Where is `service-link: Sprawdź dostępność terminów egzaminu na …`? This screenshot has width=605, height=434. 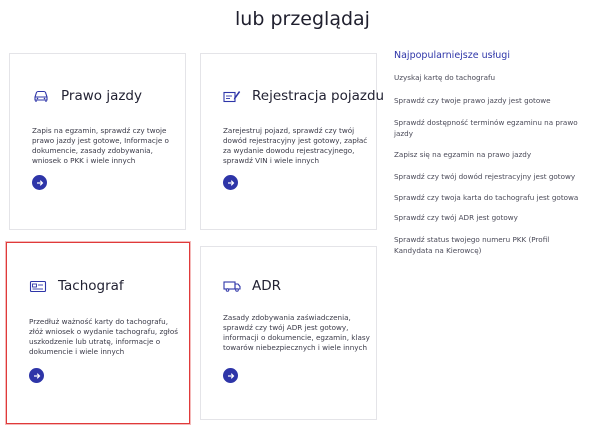
service-link: Sprawdź dostępność terminów egzaminu na … is located at coordinates (489, 128).